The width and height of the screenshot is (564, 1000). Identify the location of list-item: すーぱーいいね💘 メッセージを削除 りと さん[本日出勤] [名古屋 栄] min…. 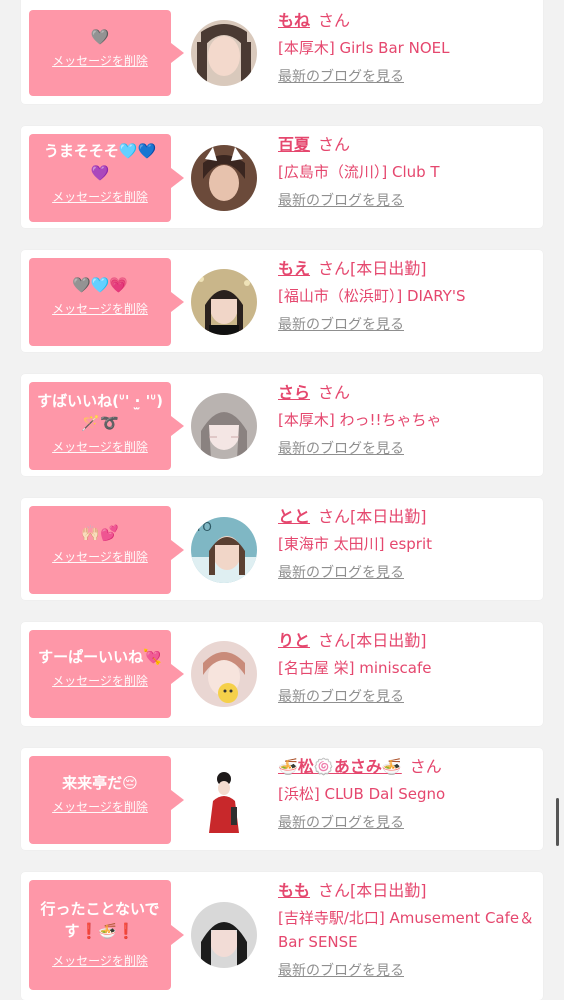
(282, 674).